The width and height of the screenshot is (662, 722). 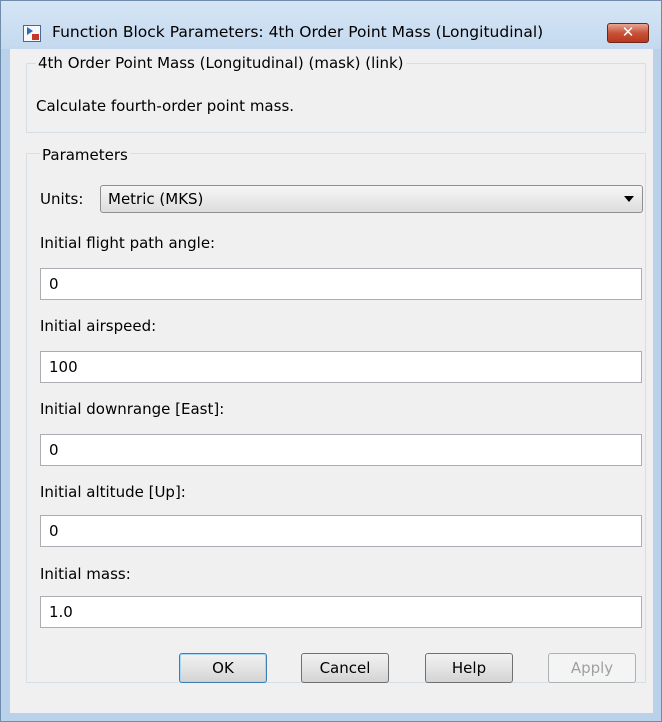 What do you see at coordinates (469, 668) in the screenshot?
I see `help-button: Help` at bounding box center [469, 668].